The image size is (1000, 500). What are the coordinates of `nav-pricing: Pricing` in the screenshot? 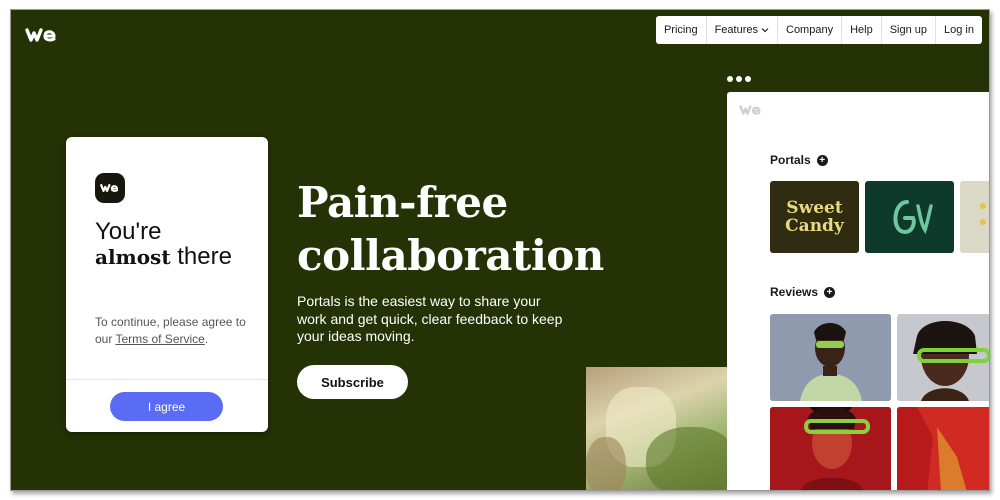 It's located at (681, 30).